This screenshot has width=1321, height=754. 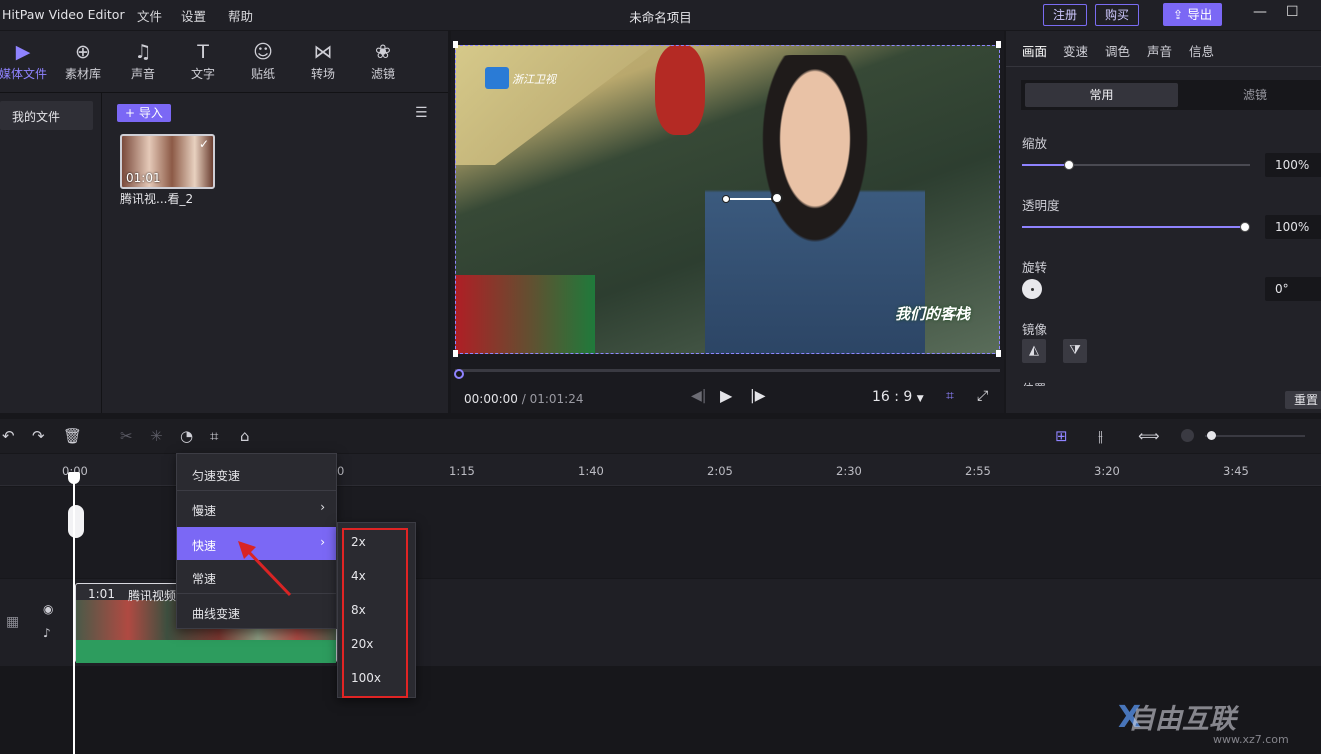 I want to click on opacity-value: 100%, so click(x=1293, y=227).